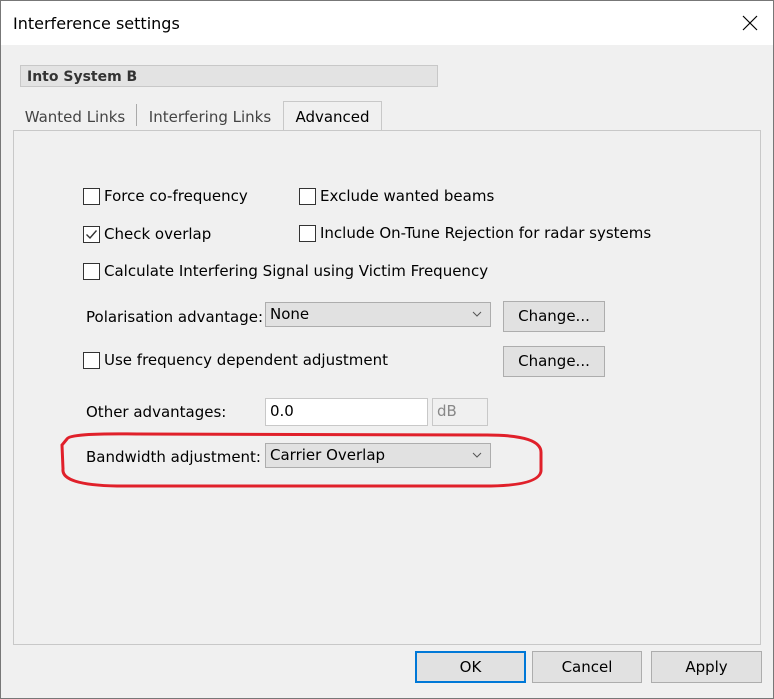 The image size is (774, 699). I want to click on checkbox-label: Use frequency dependent adjustment, so click(246, 360).